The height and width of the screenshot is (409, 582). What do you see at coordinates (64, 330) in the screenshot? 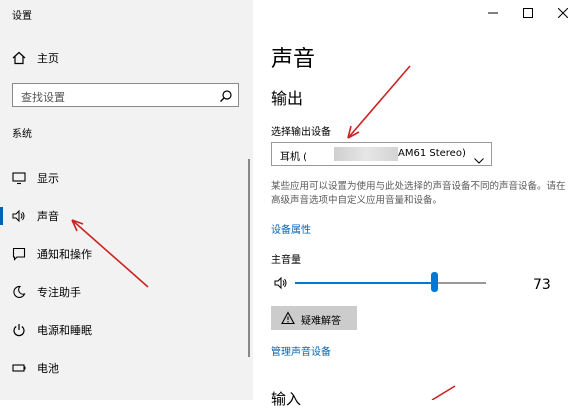
I see `sidebar-item-label: 电源和睡眠` at bounding box center [64, 330].